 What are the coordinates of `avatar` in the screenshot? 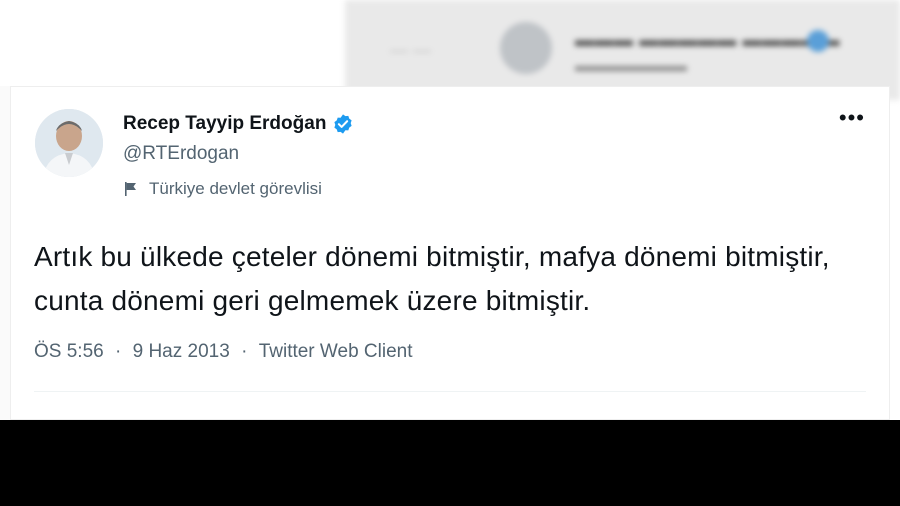 It's located at (69, 143).